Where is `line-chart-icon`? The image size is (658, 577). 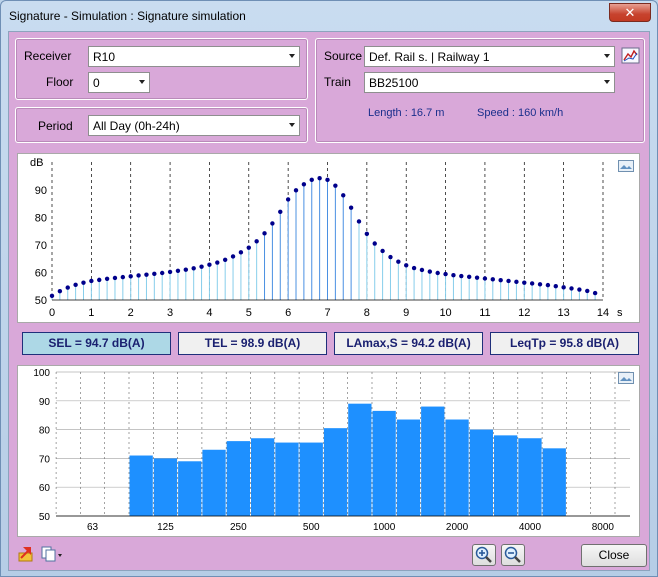
line-chart-icon is located at coordinates (630, 55).